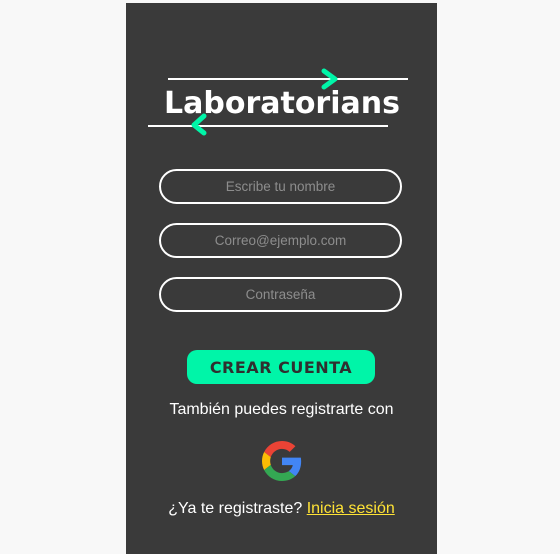  I want to click on email-input, so click(280, 240).